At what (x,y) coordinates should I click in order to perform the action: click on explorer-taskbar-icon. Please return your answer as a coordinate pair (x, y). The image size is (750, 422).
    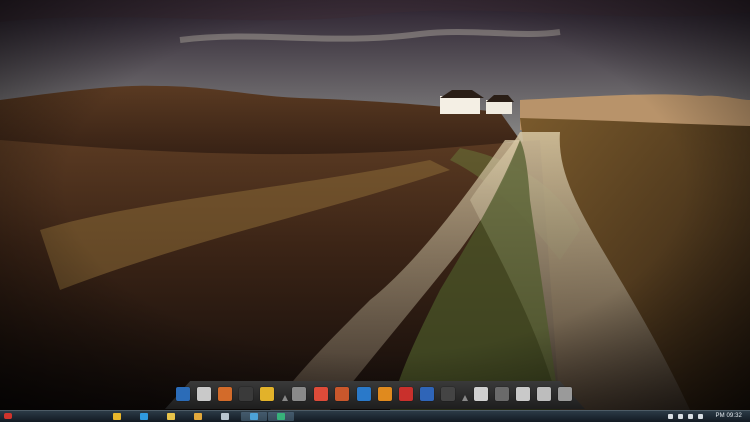
    Looking at the image, I should click on (171, 416).